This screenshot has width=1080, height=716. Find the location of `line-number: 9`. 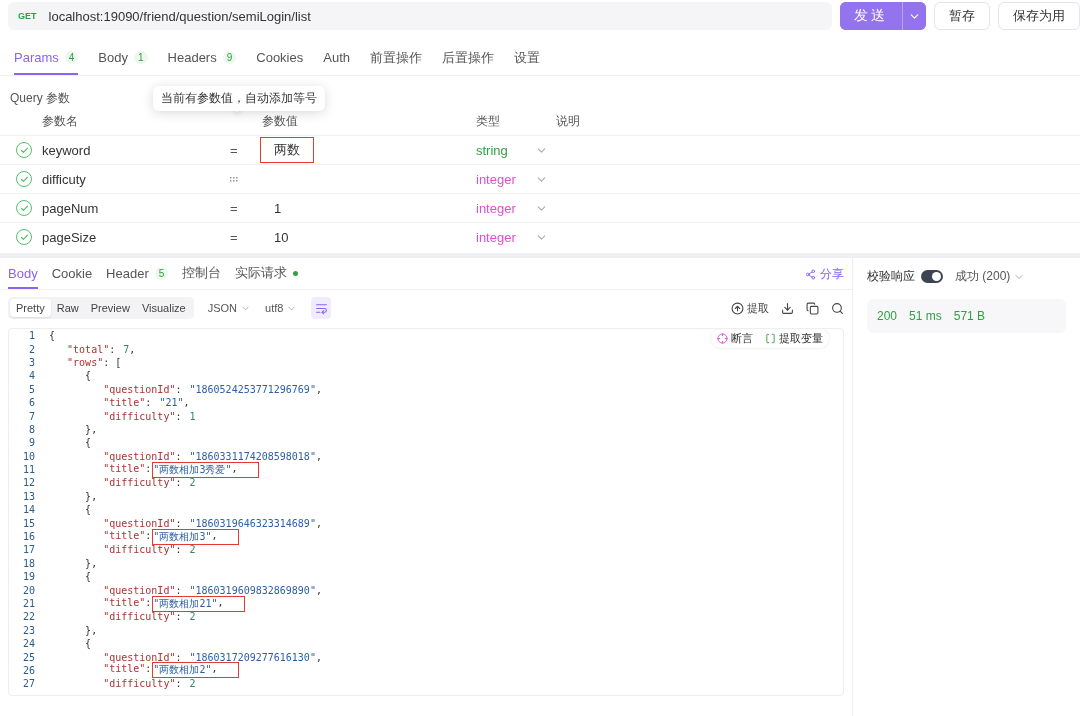

line-number: 9 is located at coordinates (31, 443).